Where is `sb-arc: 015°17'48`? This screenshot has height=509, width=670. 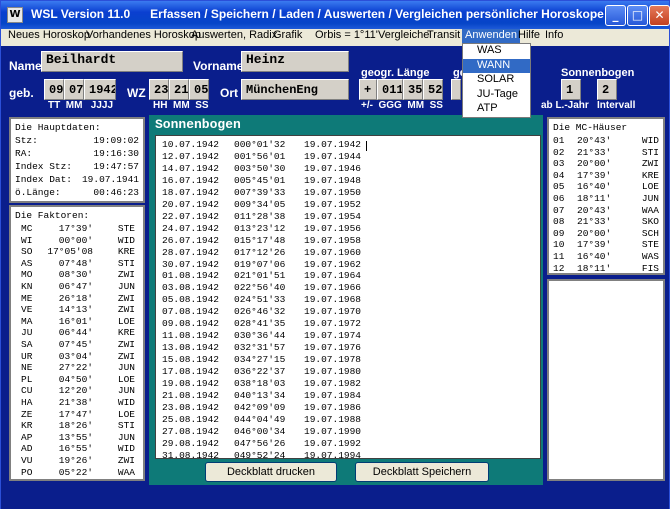
sb-arc: 015°17'48 is located at coordinates (260, 240).